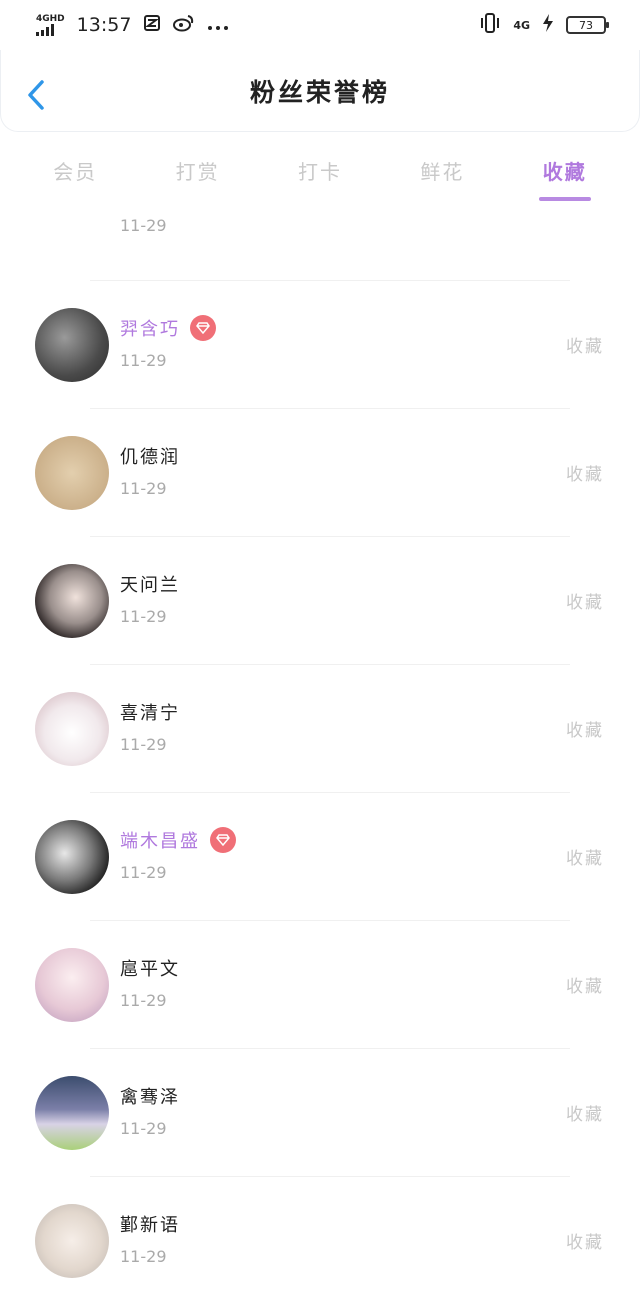  What do you see at coordinates (150, 1225) in the screenshot?
I see `fan-name: 鄞新语` at bounding box center [150, 1225].